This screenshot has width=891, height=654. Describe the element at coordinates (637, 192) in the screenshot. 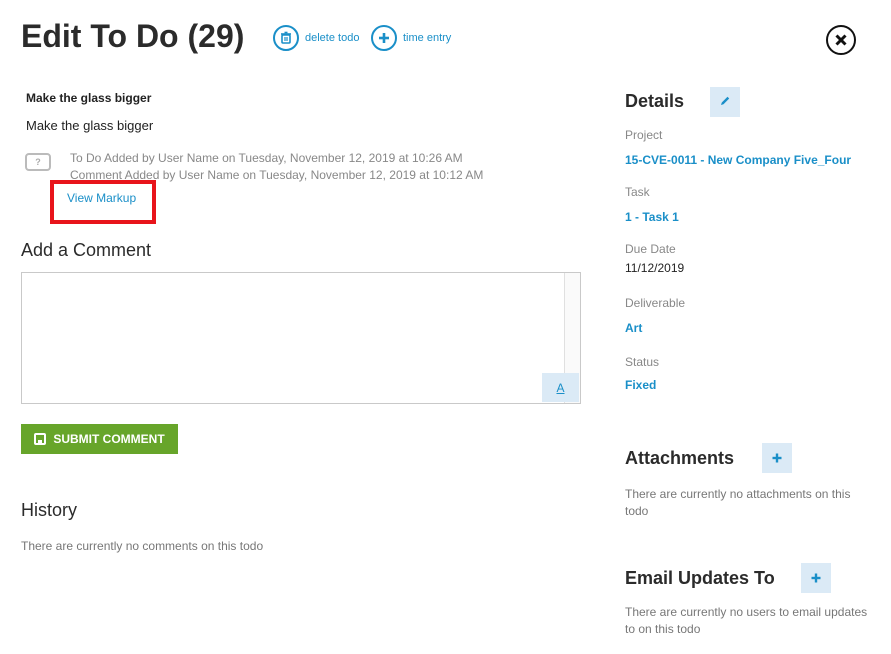

I see `task-label: Task` at that location.